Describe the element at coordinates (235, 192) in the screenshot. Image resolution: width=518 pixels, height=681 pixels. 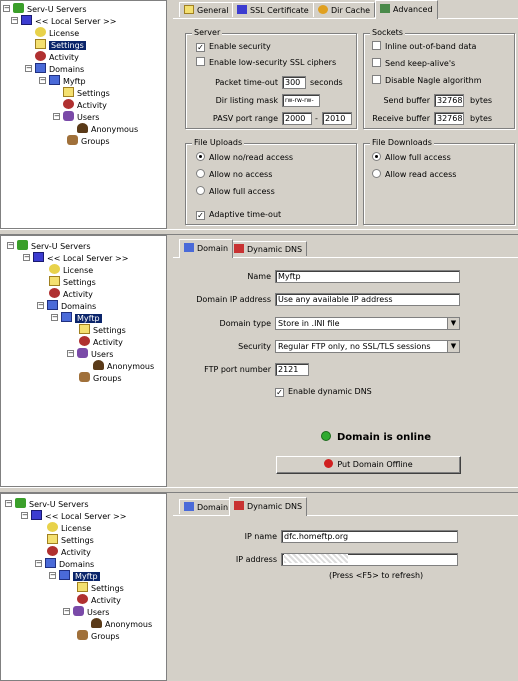
I see `upload-option-full-access: Allow full access` at that location.